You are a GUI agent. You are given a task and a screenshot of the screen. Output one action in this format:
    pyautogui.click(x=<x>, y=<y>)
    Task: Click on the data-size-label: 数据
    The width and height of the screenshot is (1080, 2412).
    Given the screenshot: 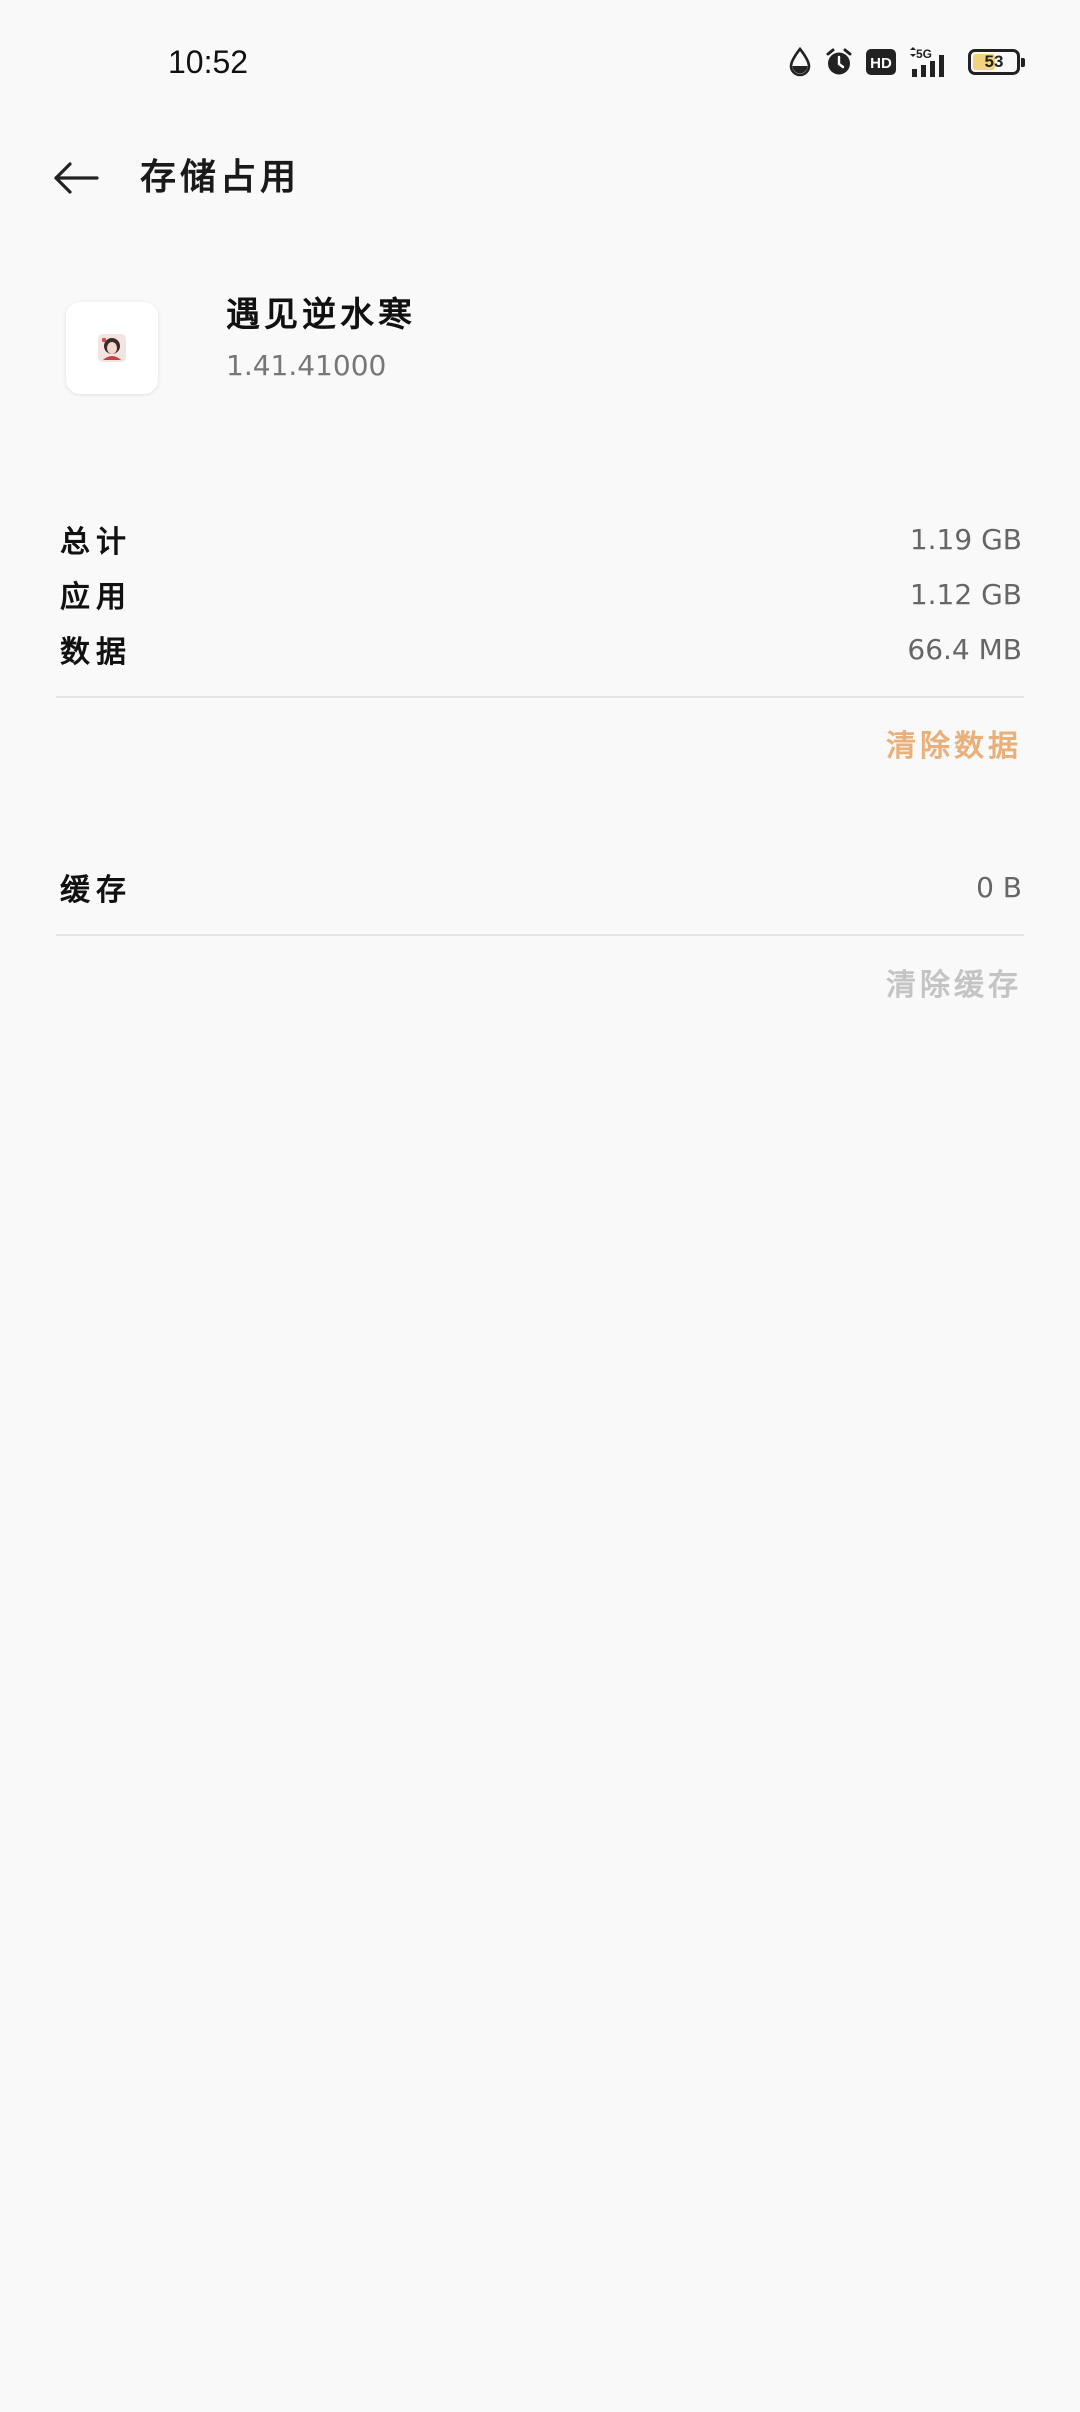 What is the action you would take?
    pyautogui.click(x=96, y=652)
    